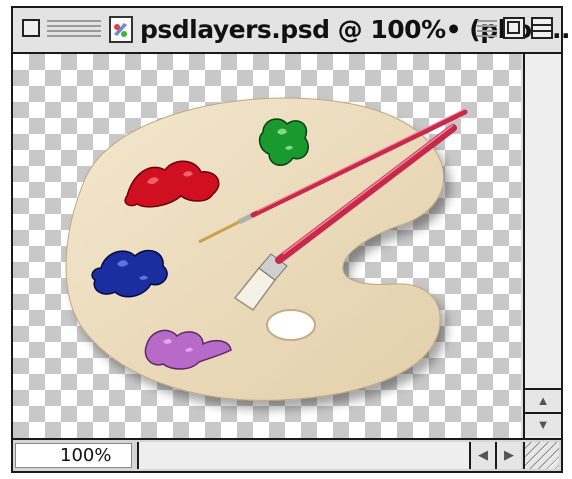  Describe the element at coordinates (121, 29) in the screenshot. I see `photoshop-document-icon` at that location.